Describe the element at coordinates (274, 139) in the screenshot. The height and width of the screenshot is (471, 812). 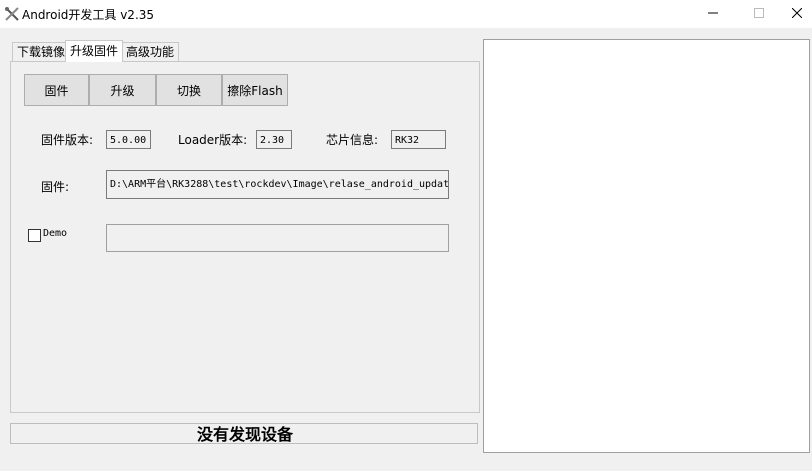
I see `loader-version-field: 2.30` at that location.